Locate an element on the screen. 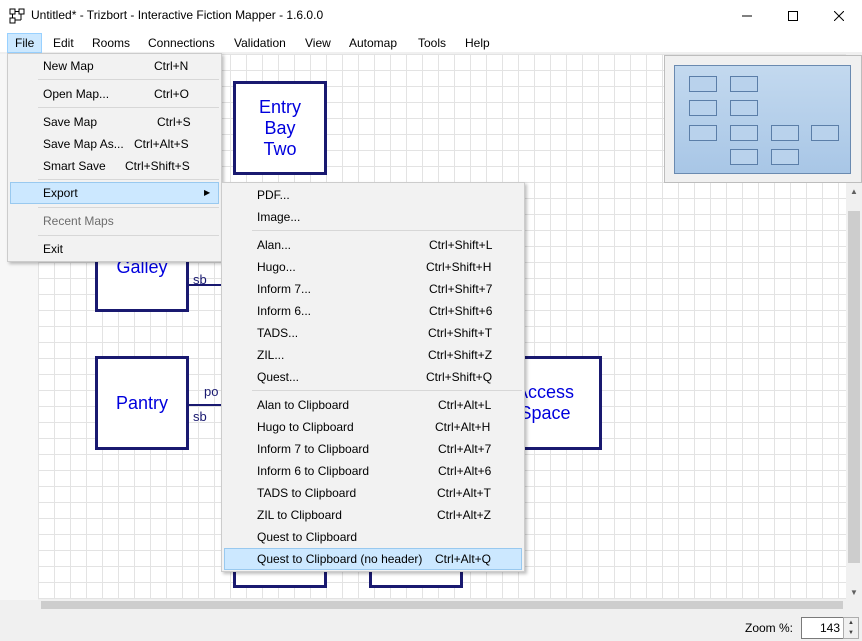 The height and width of the screenshot is (641, 862). menu-item-tads-clipboard: TADS to Clipboard Ctrl+Alt+T is located at coordinates (373, 493).